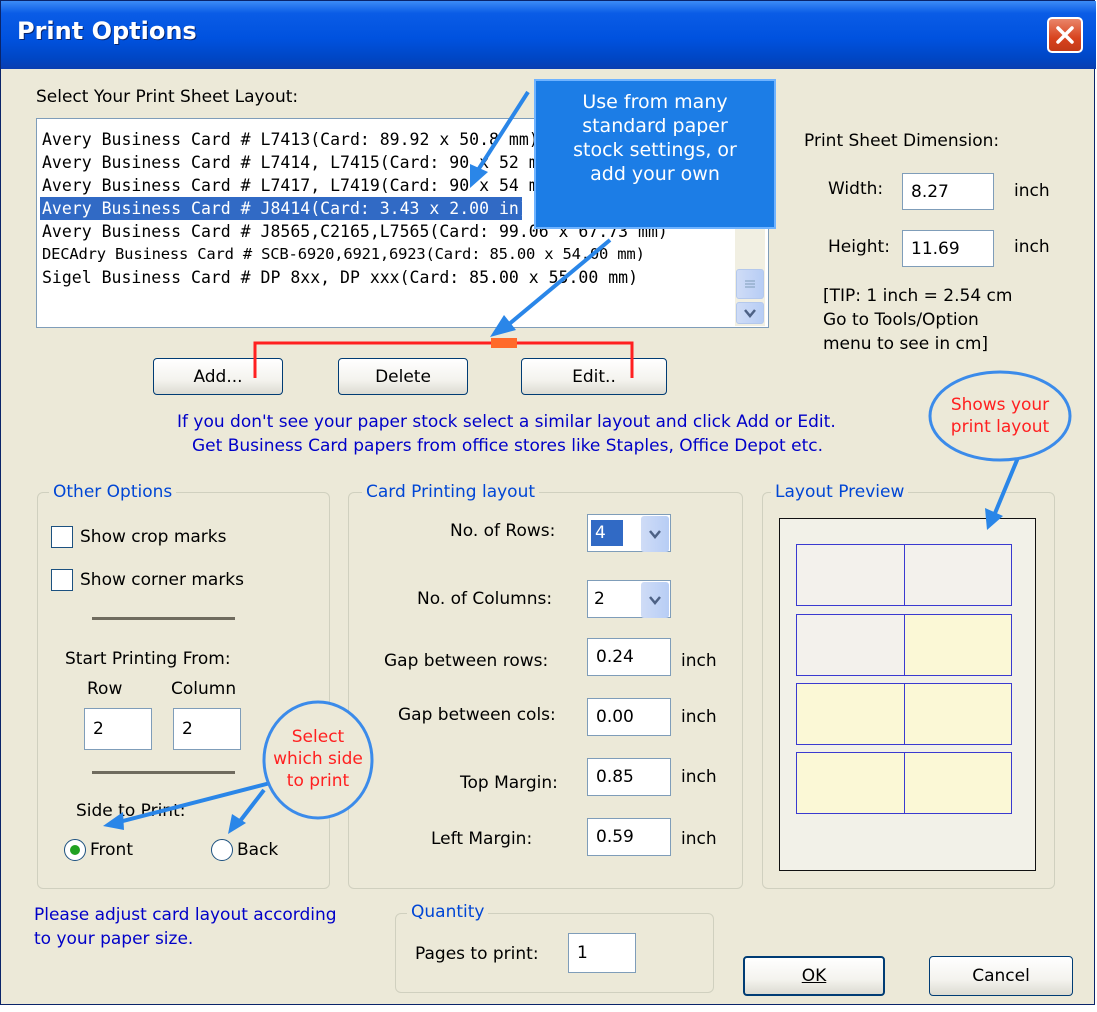 This screenshot has height=1012, width=1097. I want to click on callout-line: standard paper, so click(655, 126).